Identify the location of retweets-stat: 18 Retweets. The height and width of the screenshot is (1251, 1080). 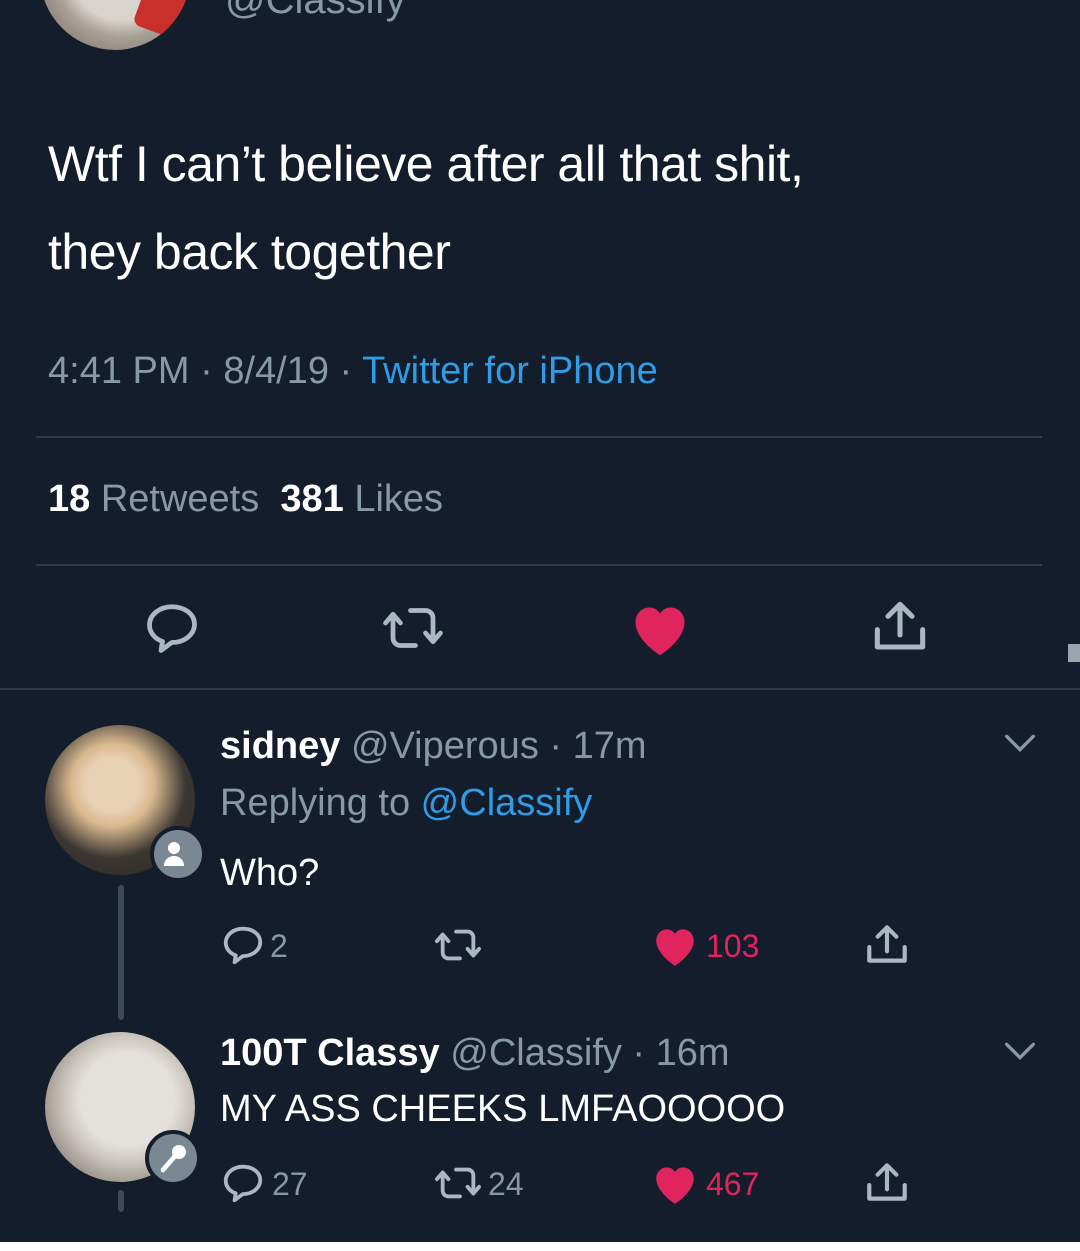
(153, 499).